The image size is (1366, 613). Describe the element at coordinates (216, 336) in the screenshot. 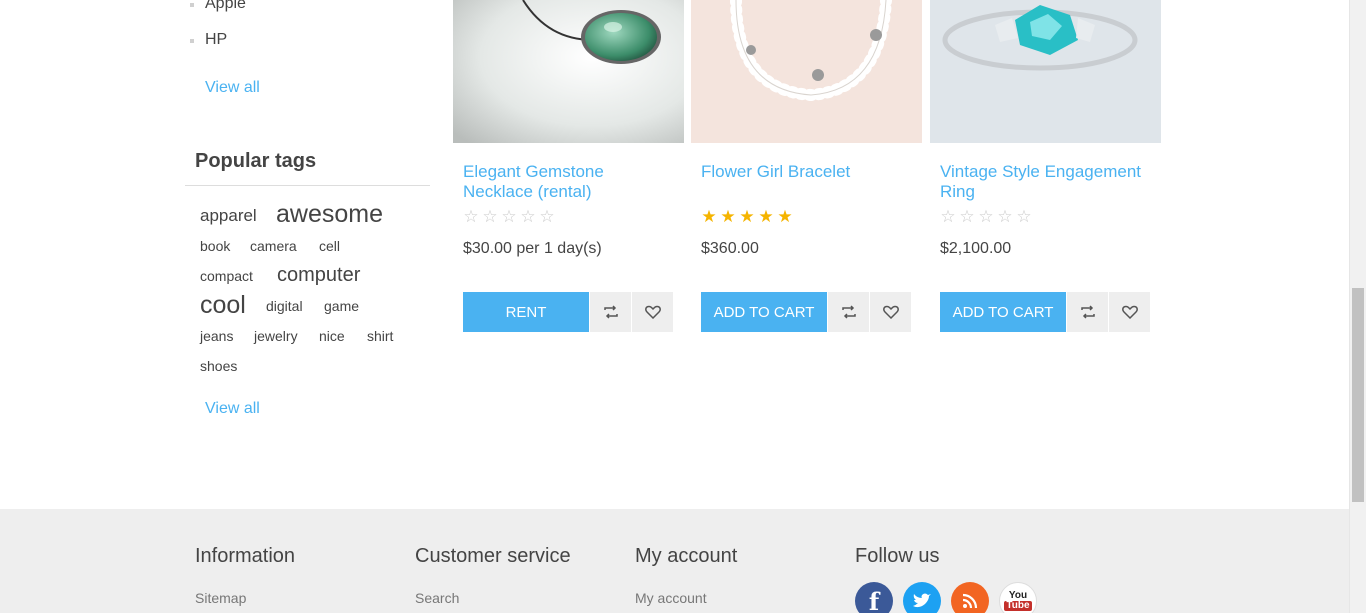

I see `tag-jeans: jeans` at that location.